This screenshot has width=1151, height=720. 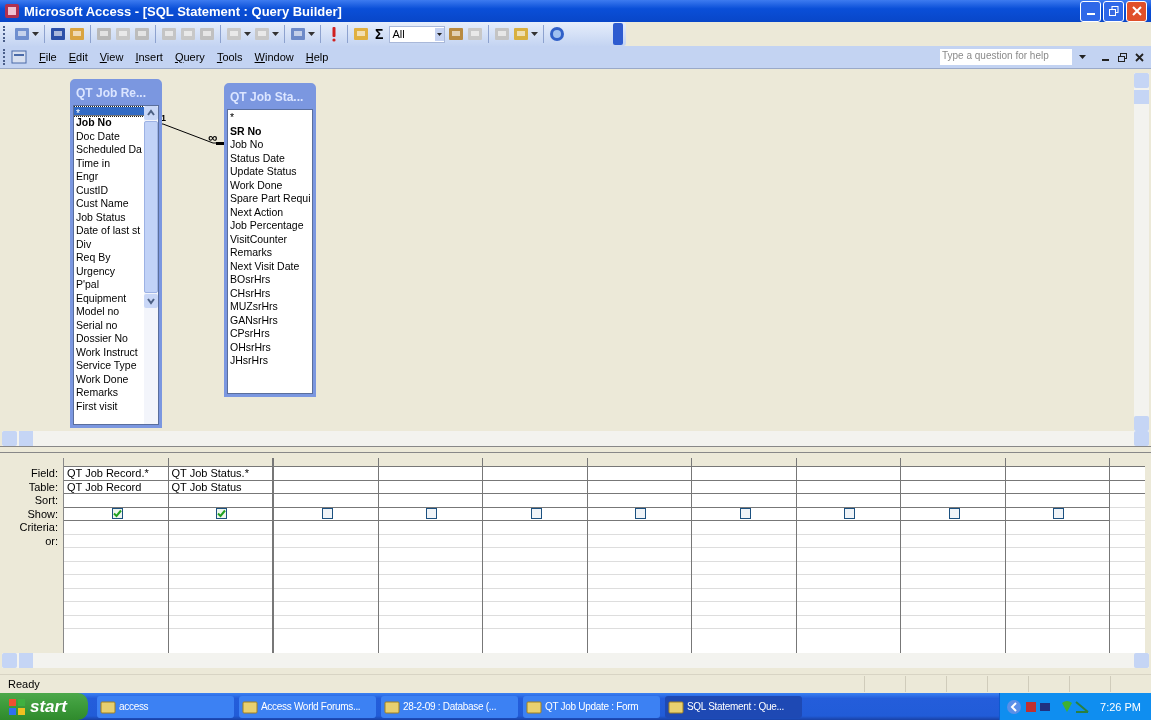 What do you see at coordinates (1141, 252) in the screenshot?
I see `vertical-scrollbar` at bounding box center [1141, 252].